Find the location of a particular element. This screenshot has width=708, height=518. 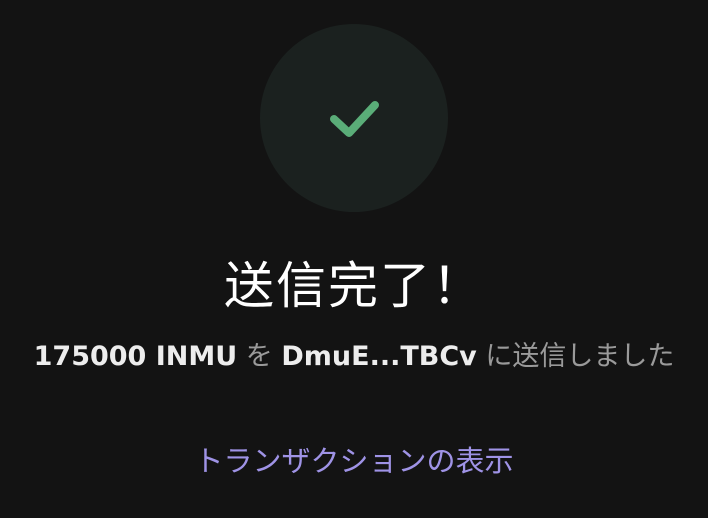

success-badge is located at coordinates (354, 118).